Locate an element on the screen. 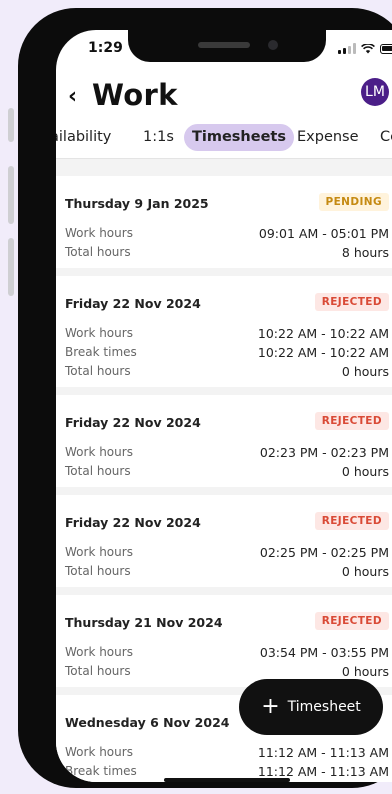 This screenshot has height=794, width=392. tab-expense: Expense is located at coordinates (328, 137).